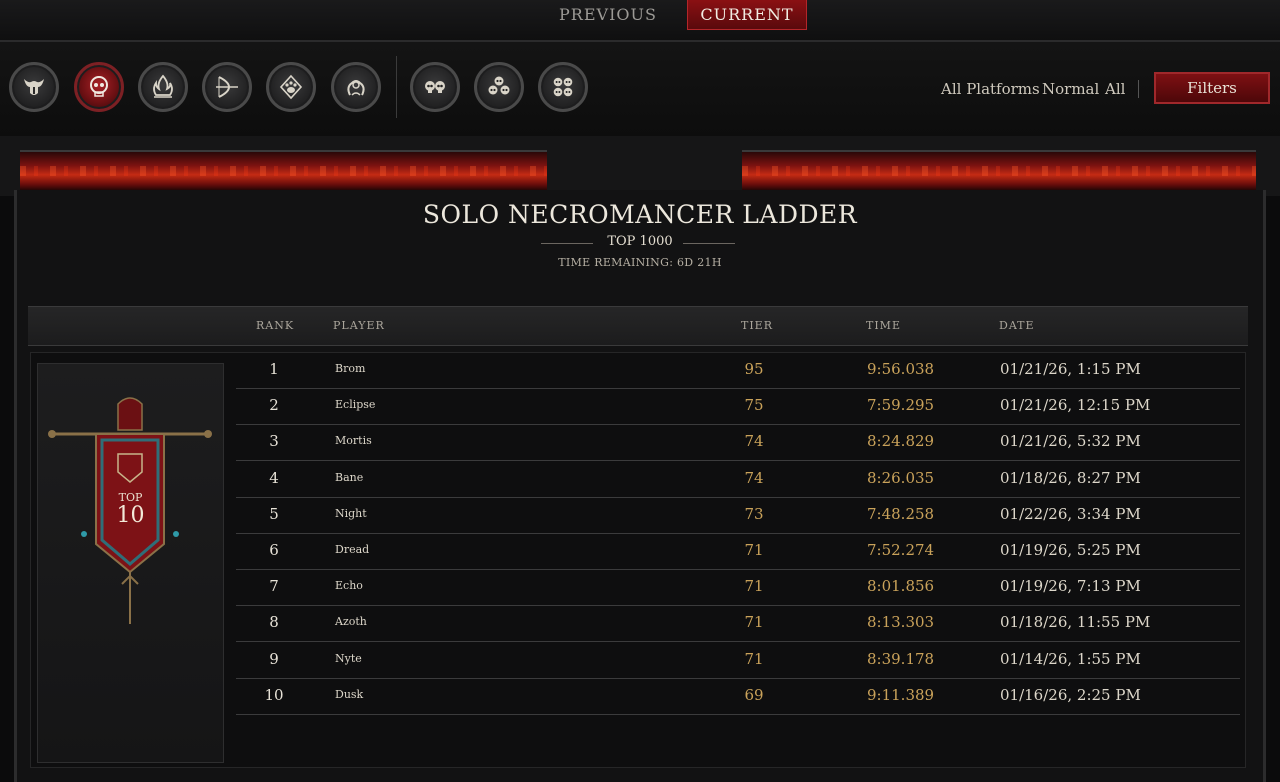 Image resolution: width=1280 pixels, height=782 pixels. Describe the element at coordinates (349, 477) in the screenshot. I see `player-cell: Bane` at that location.